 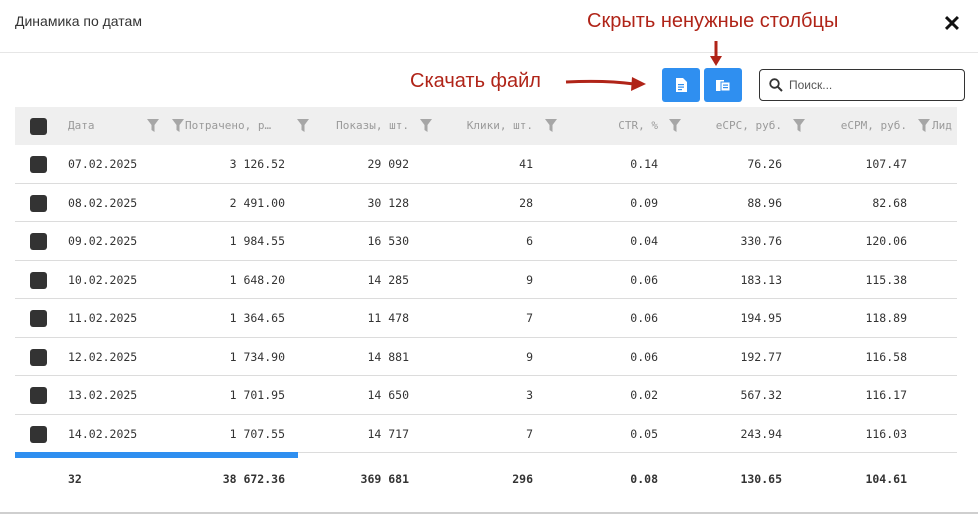 I want to click on annotation-hide-columns: Скрыть ненужные столбцы, so click(x=713, y=21).